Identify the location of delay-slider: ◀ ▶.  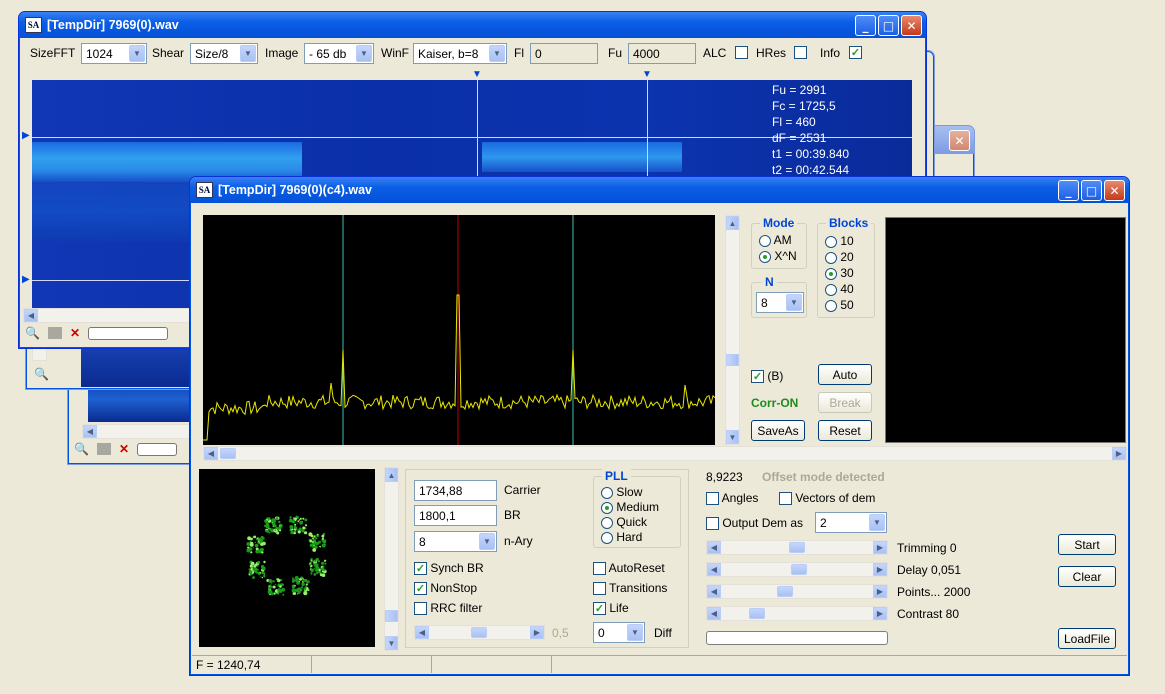
(797, 569).